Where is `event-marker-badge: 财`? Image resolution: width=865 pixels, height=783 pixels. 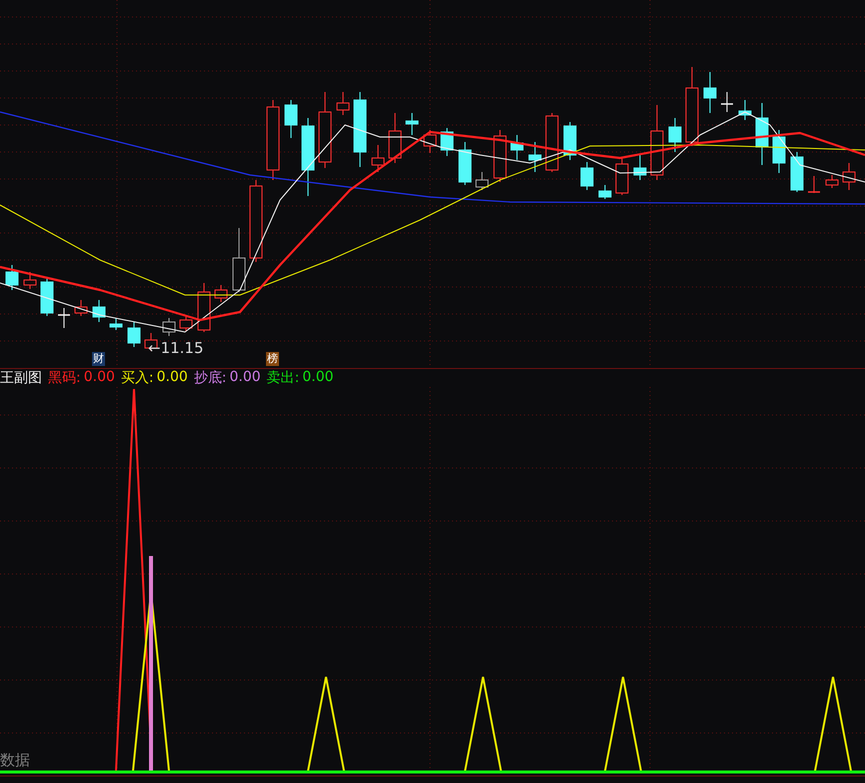 event-marker-badge: 财 is located at coordinates (98, 359).